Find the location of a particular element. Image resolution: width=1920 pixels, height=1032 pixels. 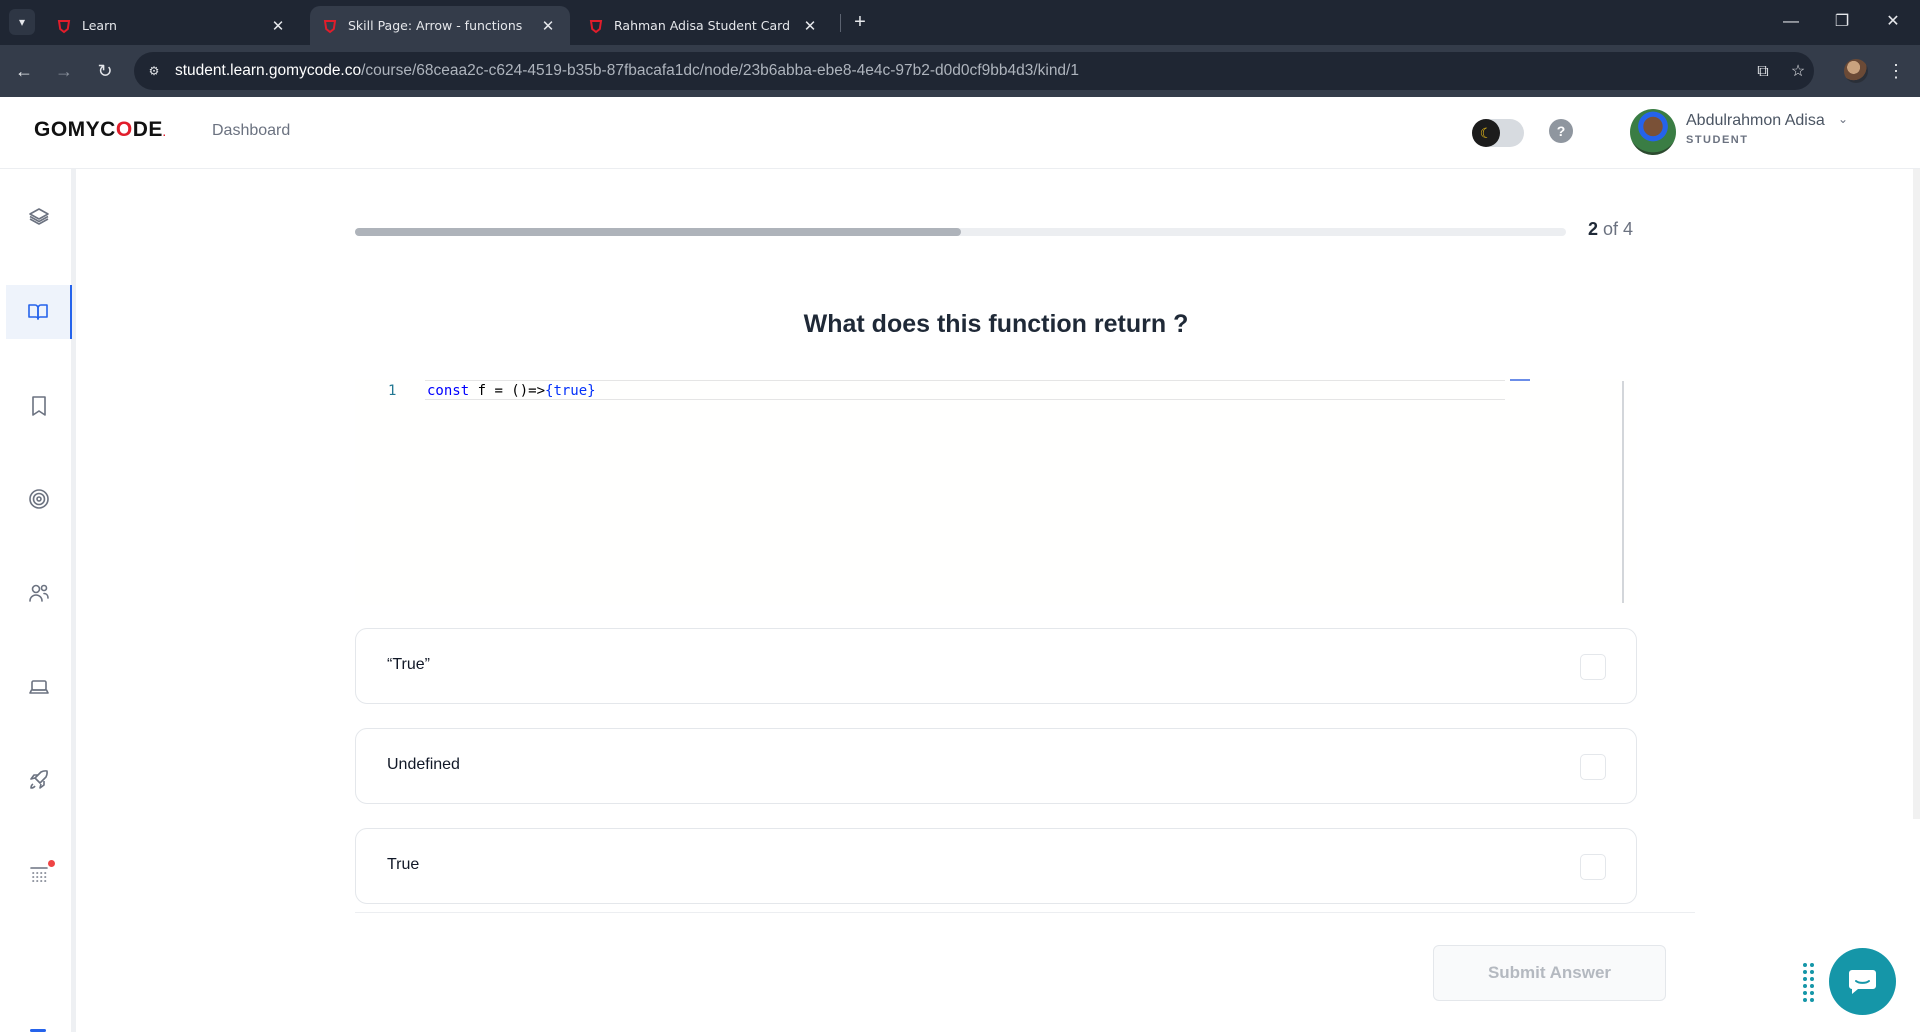

answer-option: True is located at coordinates (996, 866).